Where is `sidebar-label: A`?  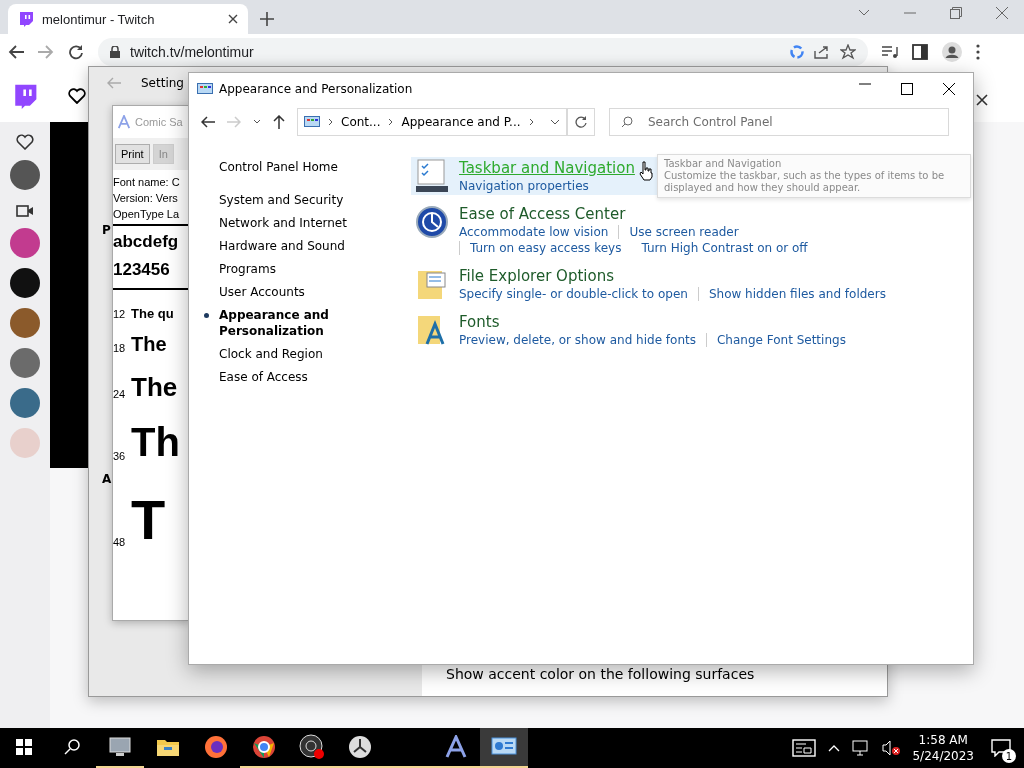
sidebar-label: A is located at coordinates (107, 479).